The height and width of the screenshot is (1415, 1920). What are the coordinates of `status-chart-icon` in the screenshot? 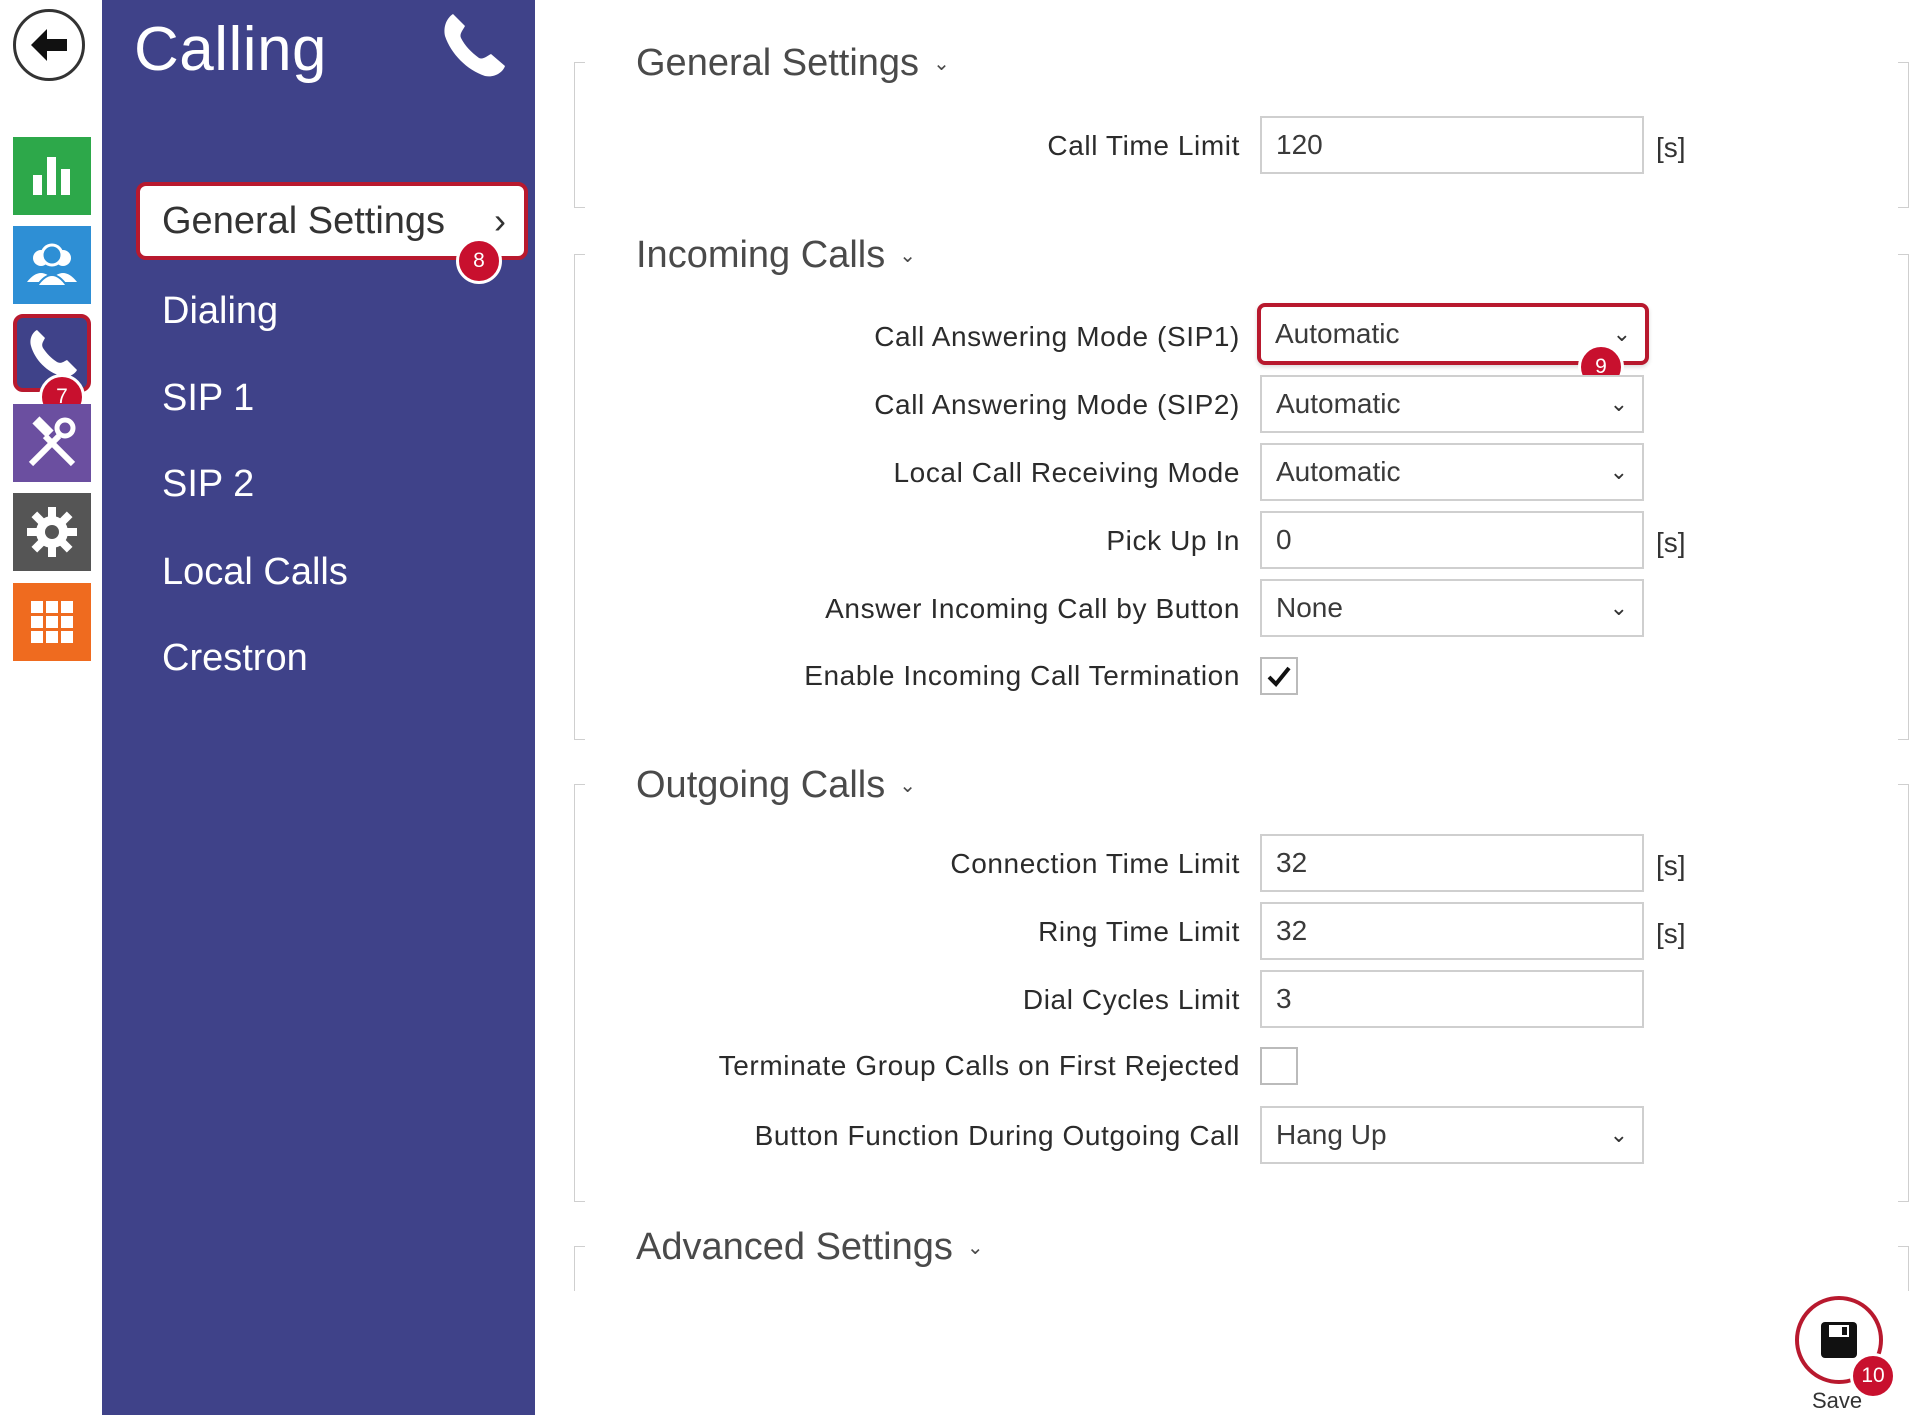 It's located at (51, 176).